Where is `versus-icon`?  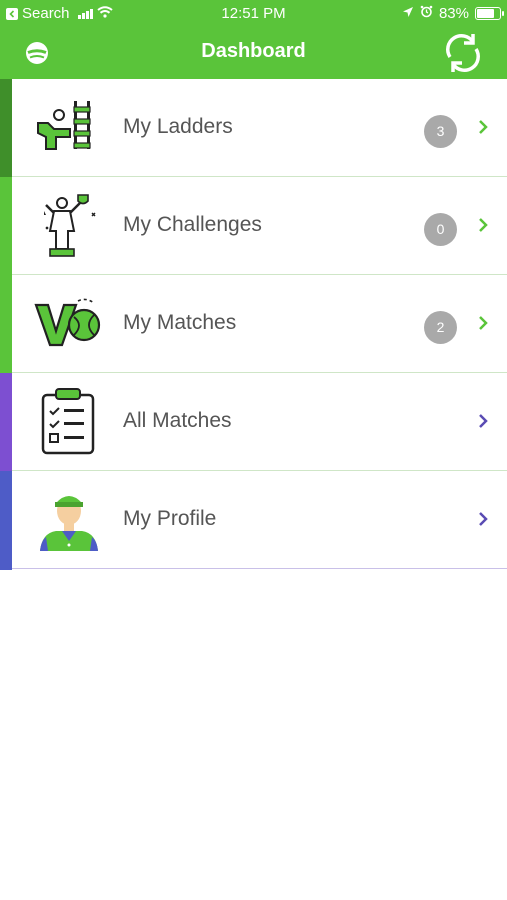
versus-icon is located at coordinates (69, 324).